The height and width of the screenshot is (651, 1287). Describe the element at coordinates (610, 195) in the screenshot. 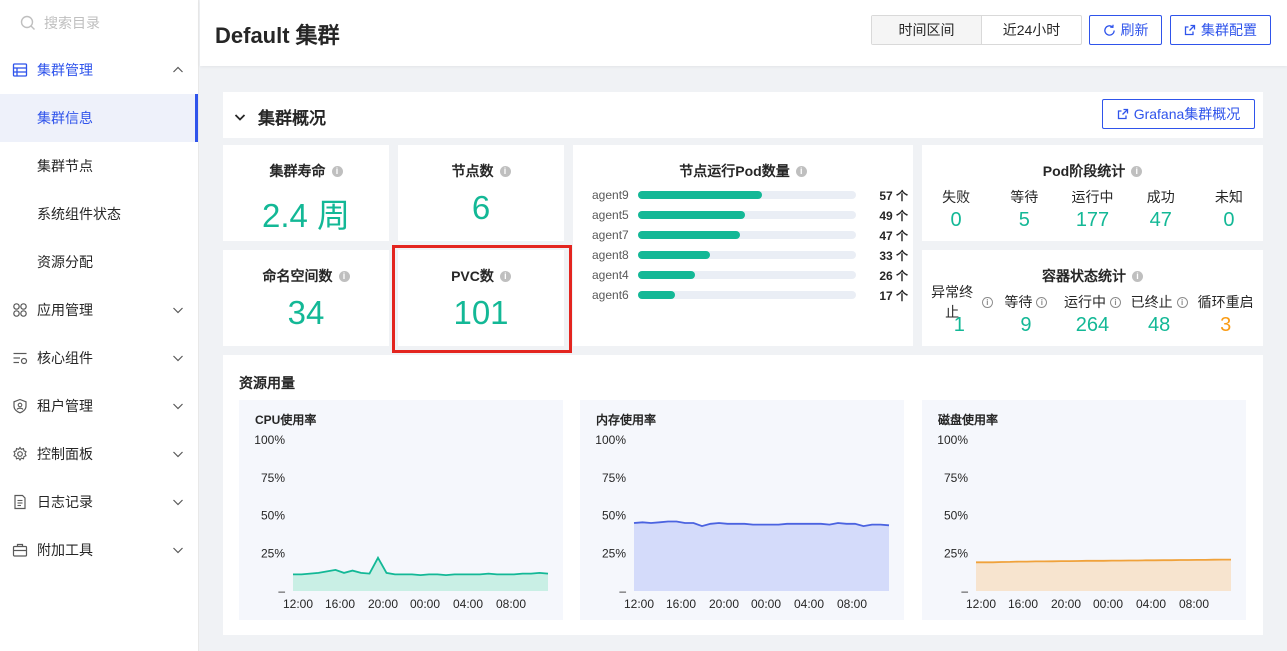

I see `node-name: agent9` at that location.